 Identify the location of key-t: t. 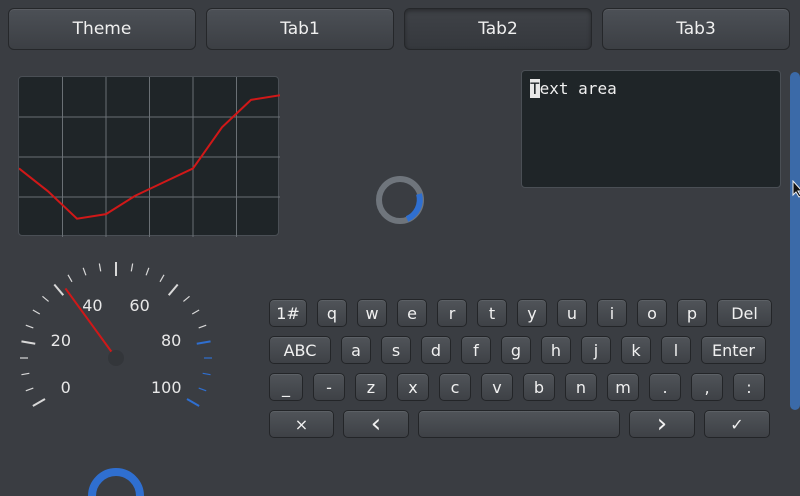
(492, 313).